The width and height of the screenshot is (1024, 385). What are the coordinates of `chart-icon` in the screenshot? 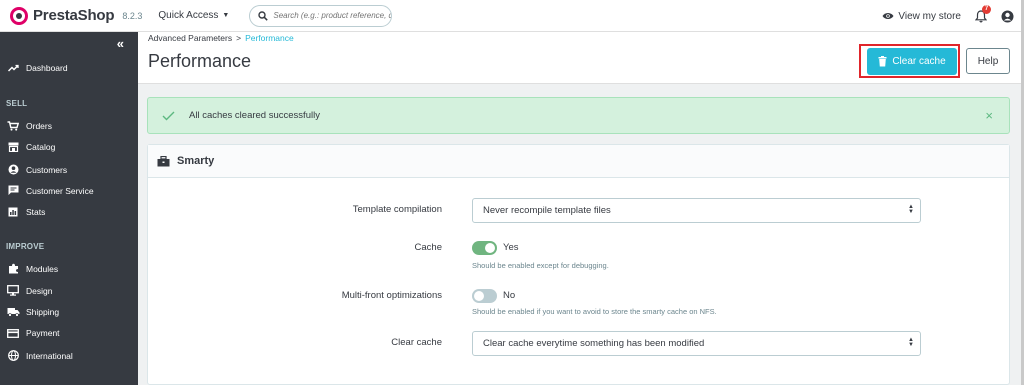 It's located at (13, 212).